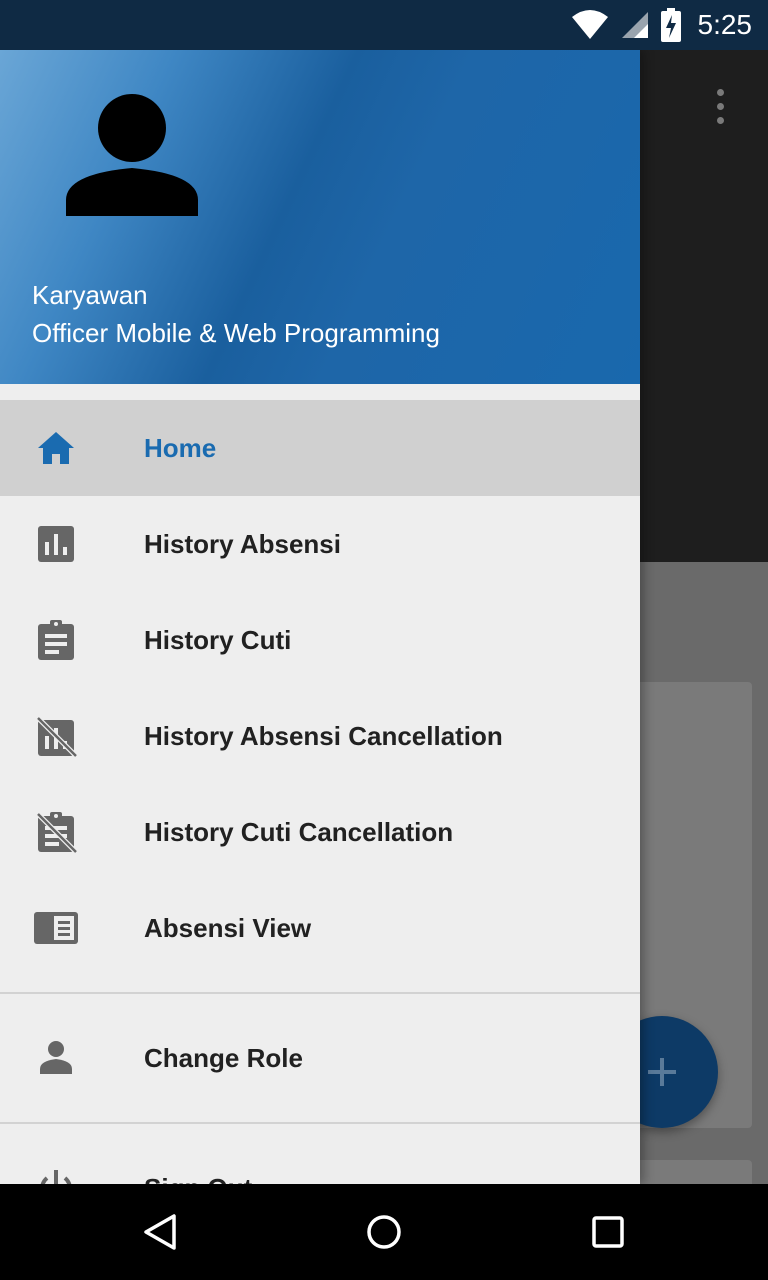 The width and height of the screenshot is (768, 1280). Describe the element at coordinates (56, 736) in the screenshot. I see `bar-chart-off-icon` at that location.